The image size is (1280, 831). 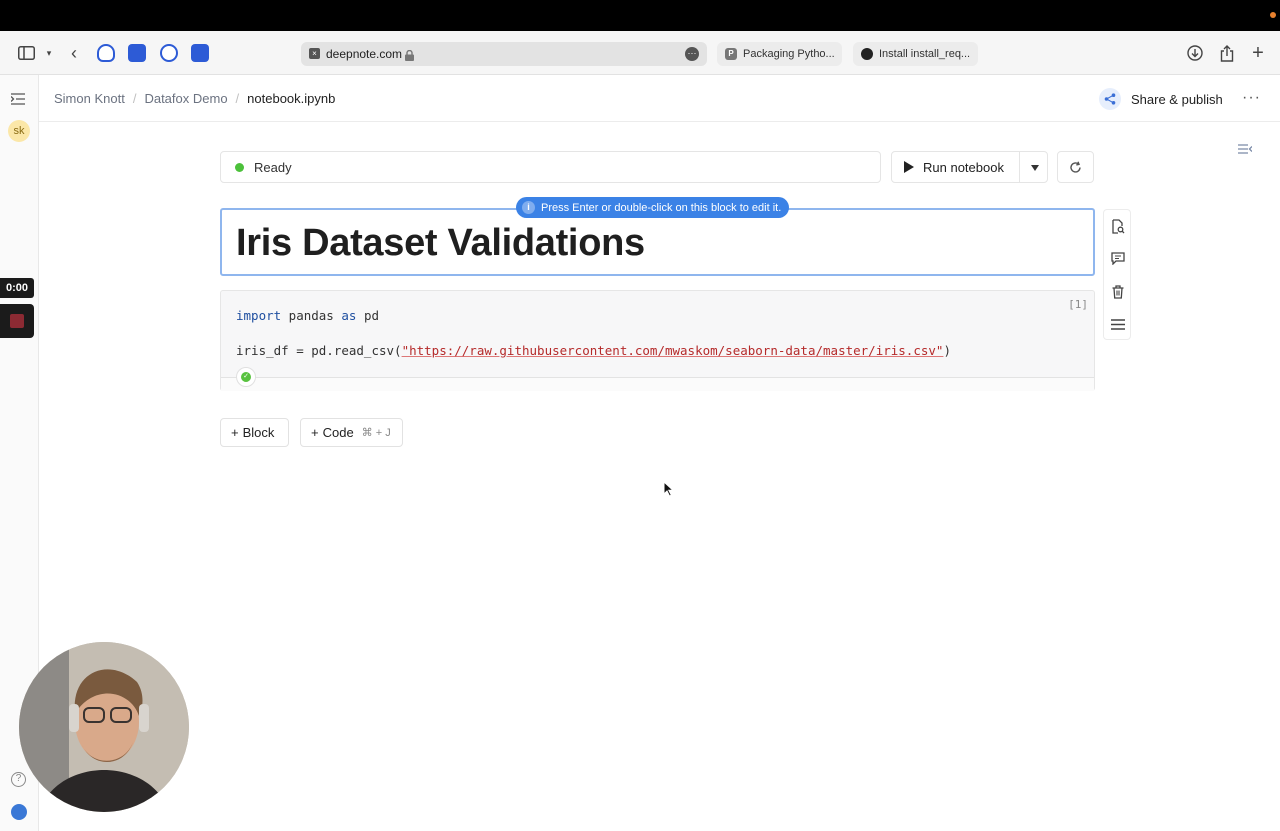 I want to click on presenter-video-image, so click(x=104, y=727).